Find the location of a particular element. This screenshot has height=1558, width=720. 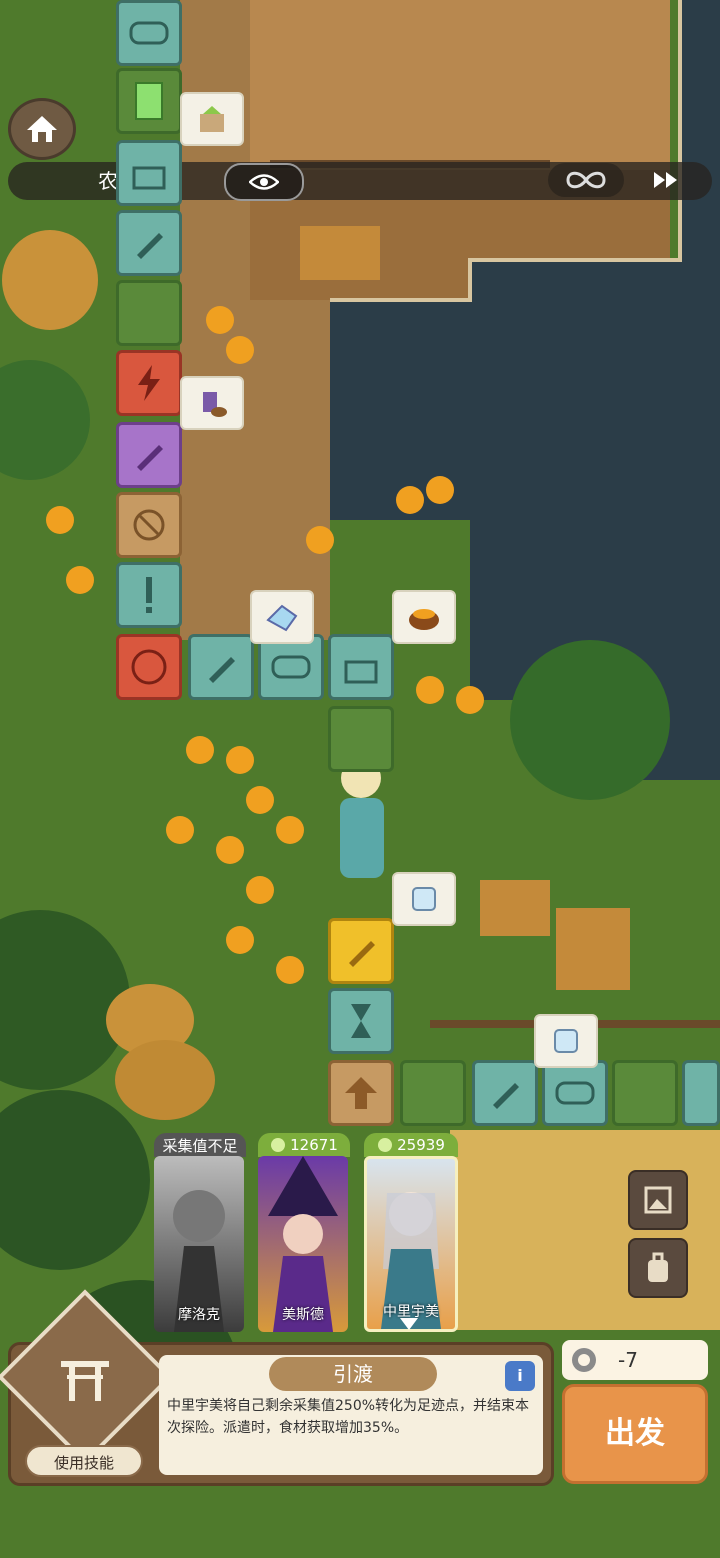

forbidden-icon is located at coordinates (149, 525).